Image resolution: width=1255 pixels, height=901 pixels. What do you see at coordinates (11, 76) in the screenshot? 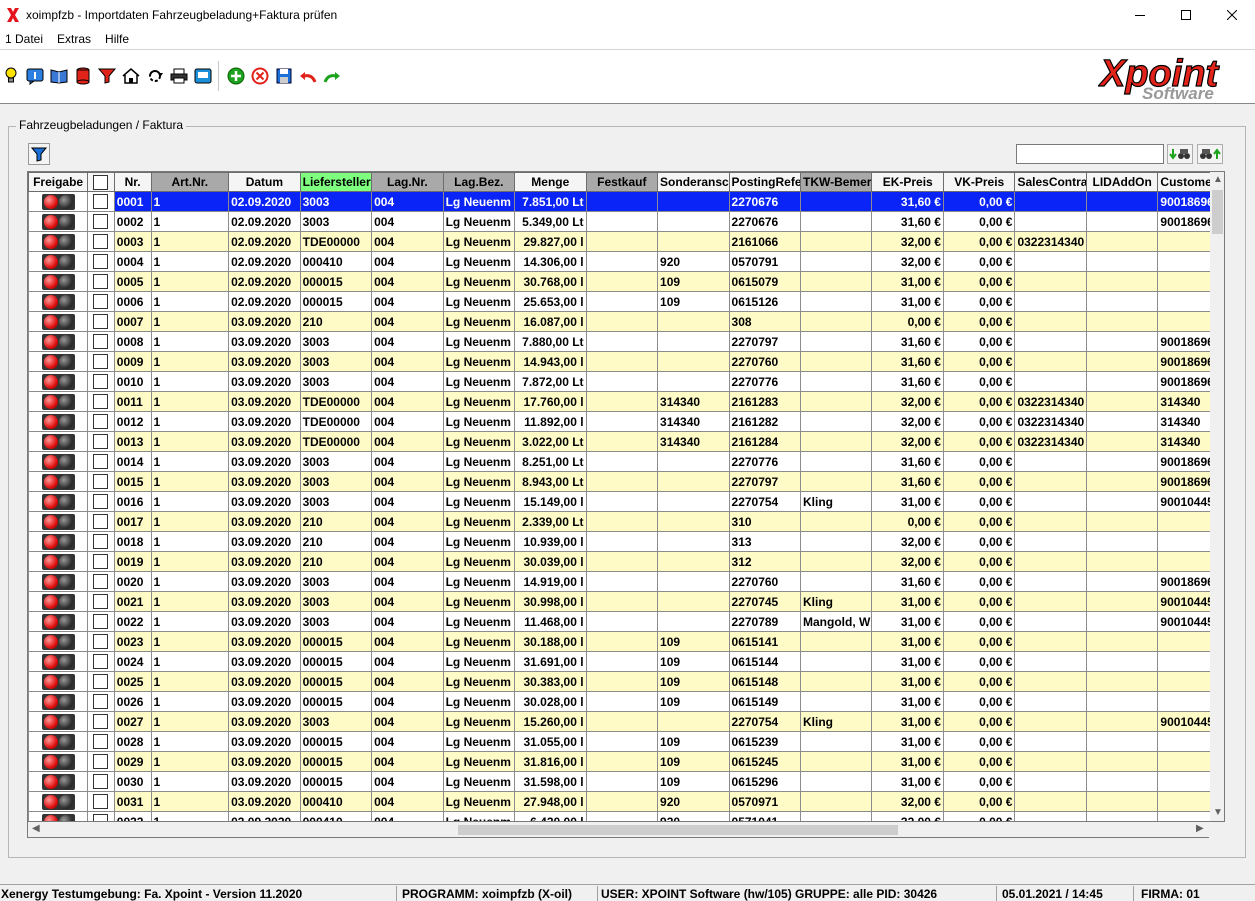
I see `lightbulb-icon` at bounding box center [11, 76].